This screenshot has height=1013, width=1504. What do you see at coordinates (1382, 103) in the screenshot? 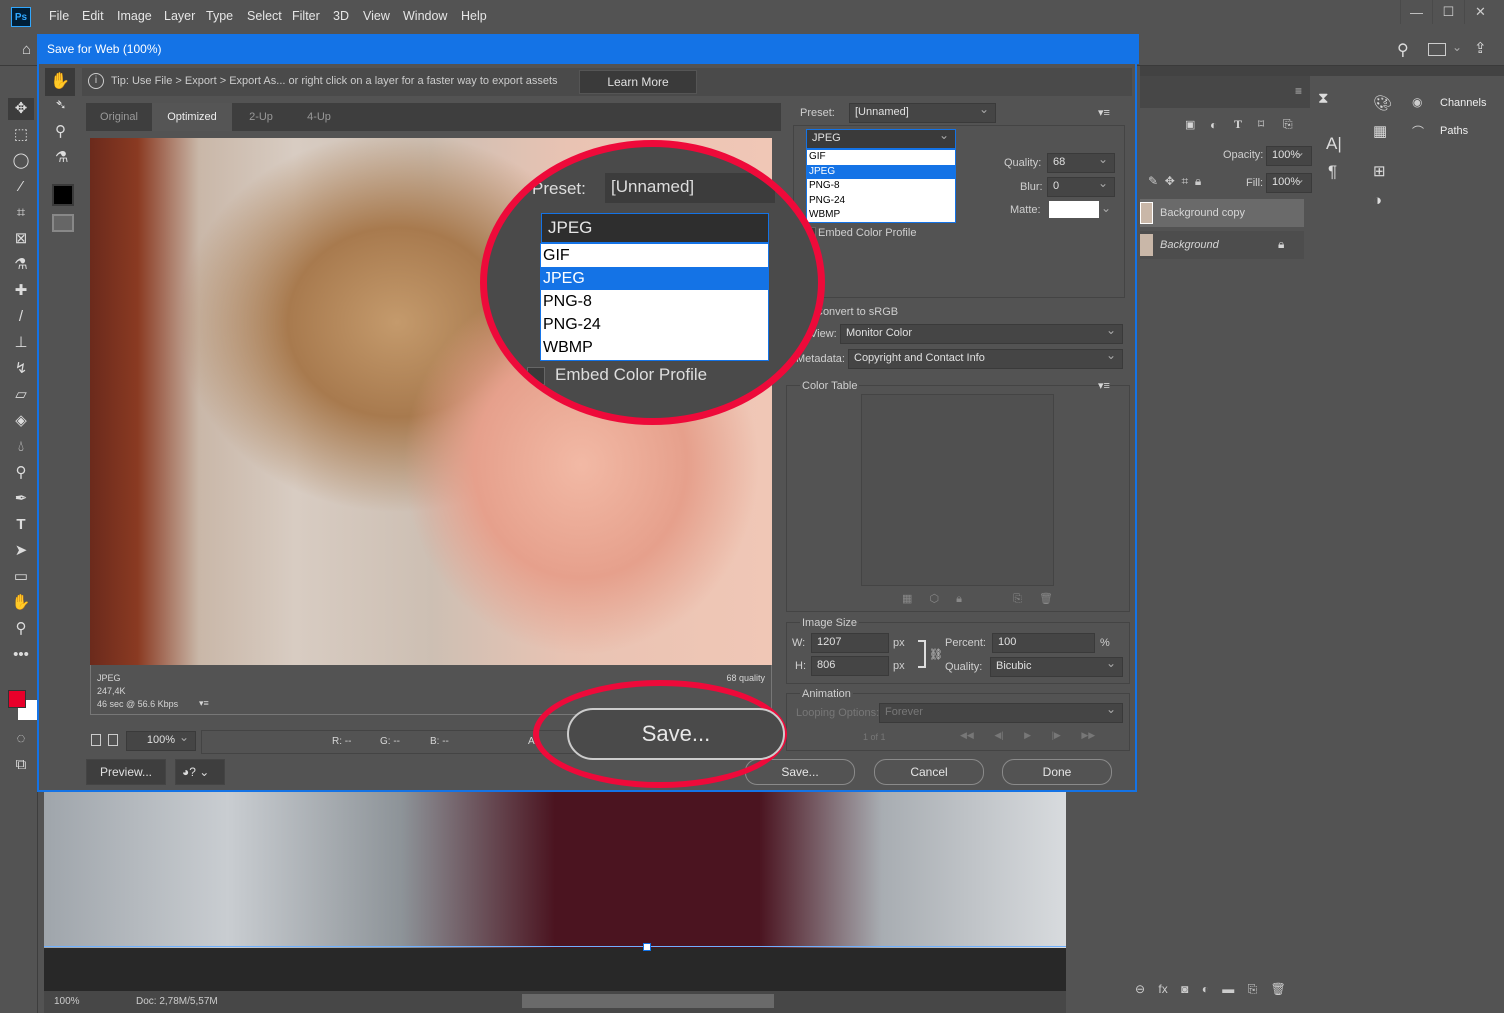
I see `color-palette-icon: 🎨︎` at bounding box center [1382, 103].